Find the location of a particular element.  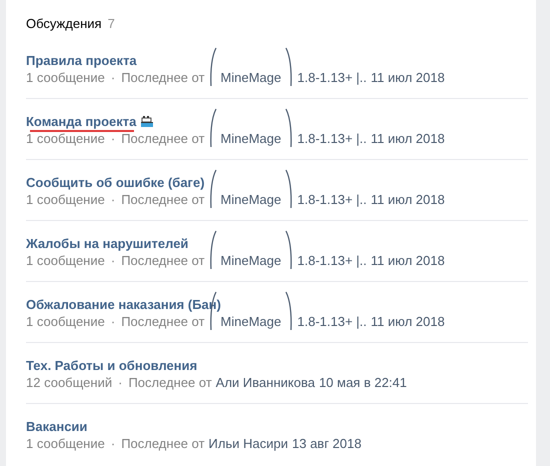

topic-link: Правила проекта is located at coordinates (81, 60).